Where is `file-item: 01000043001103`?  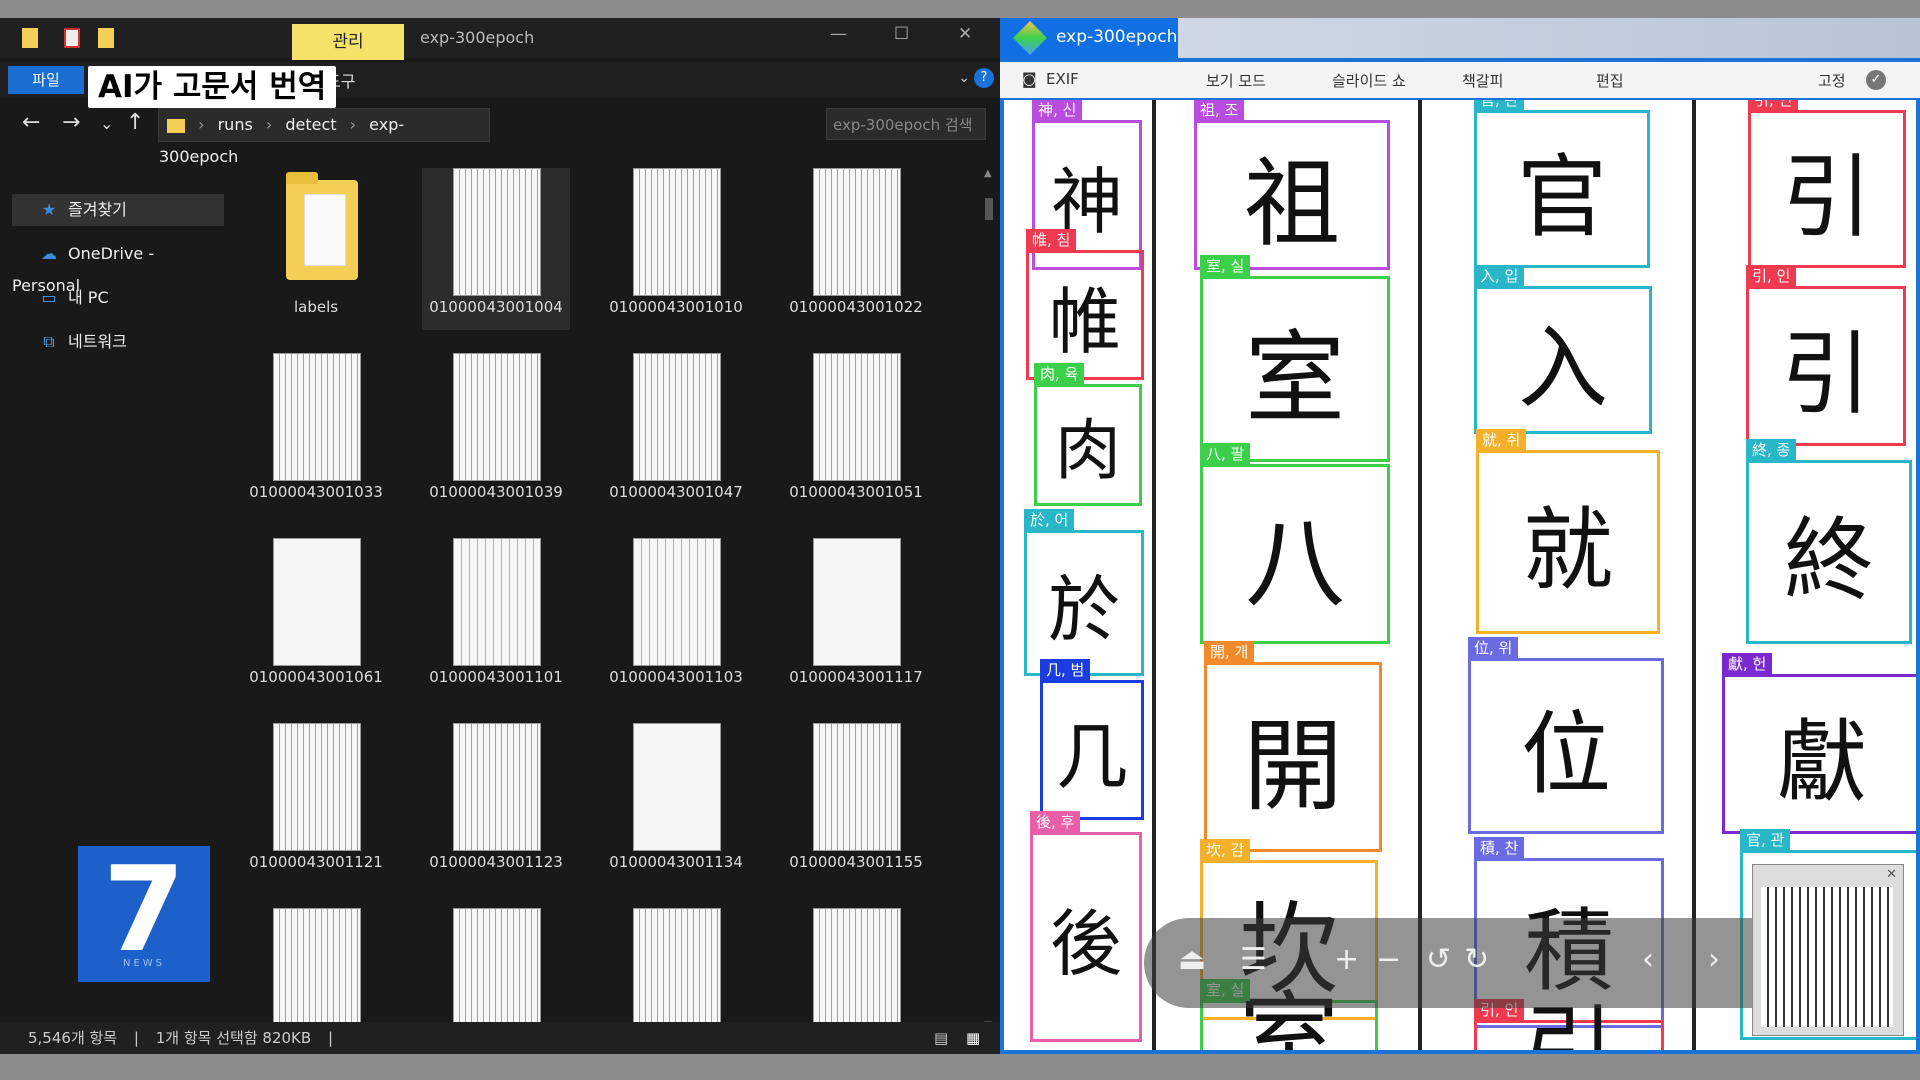
file-item: 01000043001103 is located at coordinates (676, 610).